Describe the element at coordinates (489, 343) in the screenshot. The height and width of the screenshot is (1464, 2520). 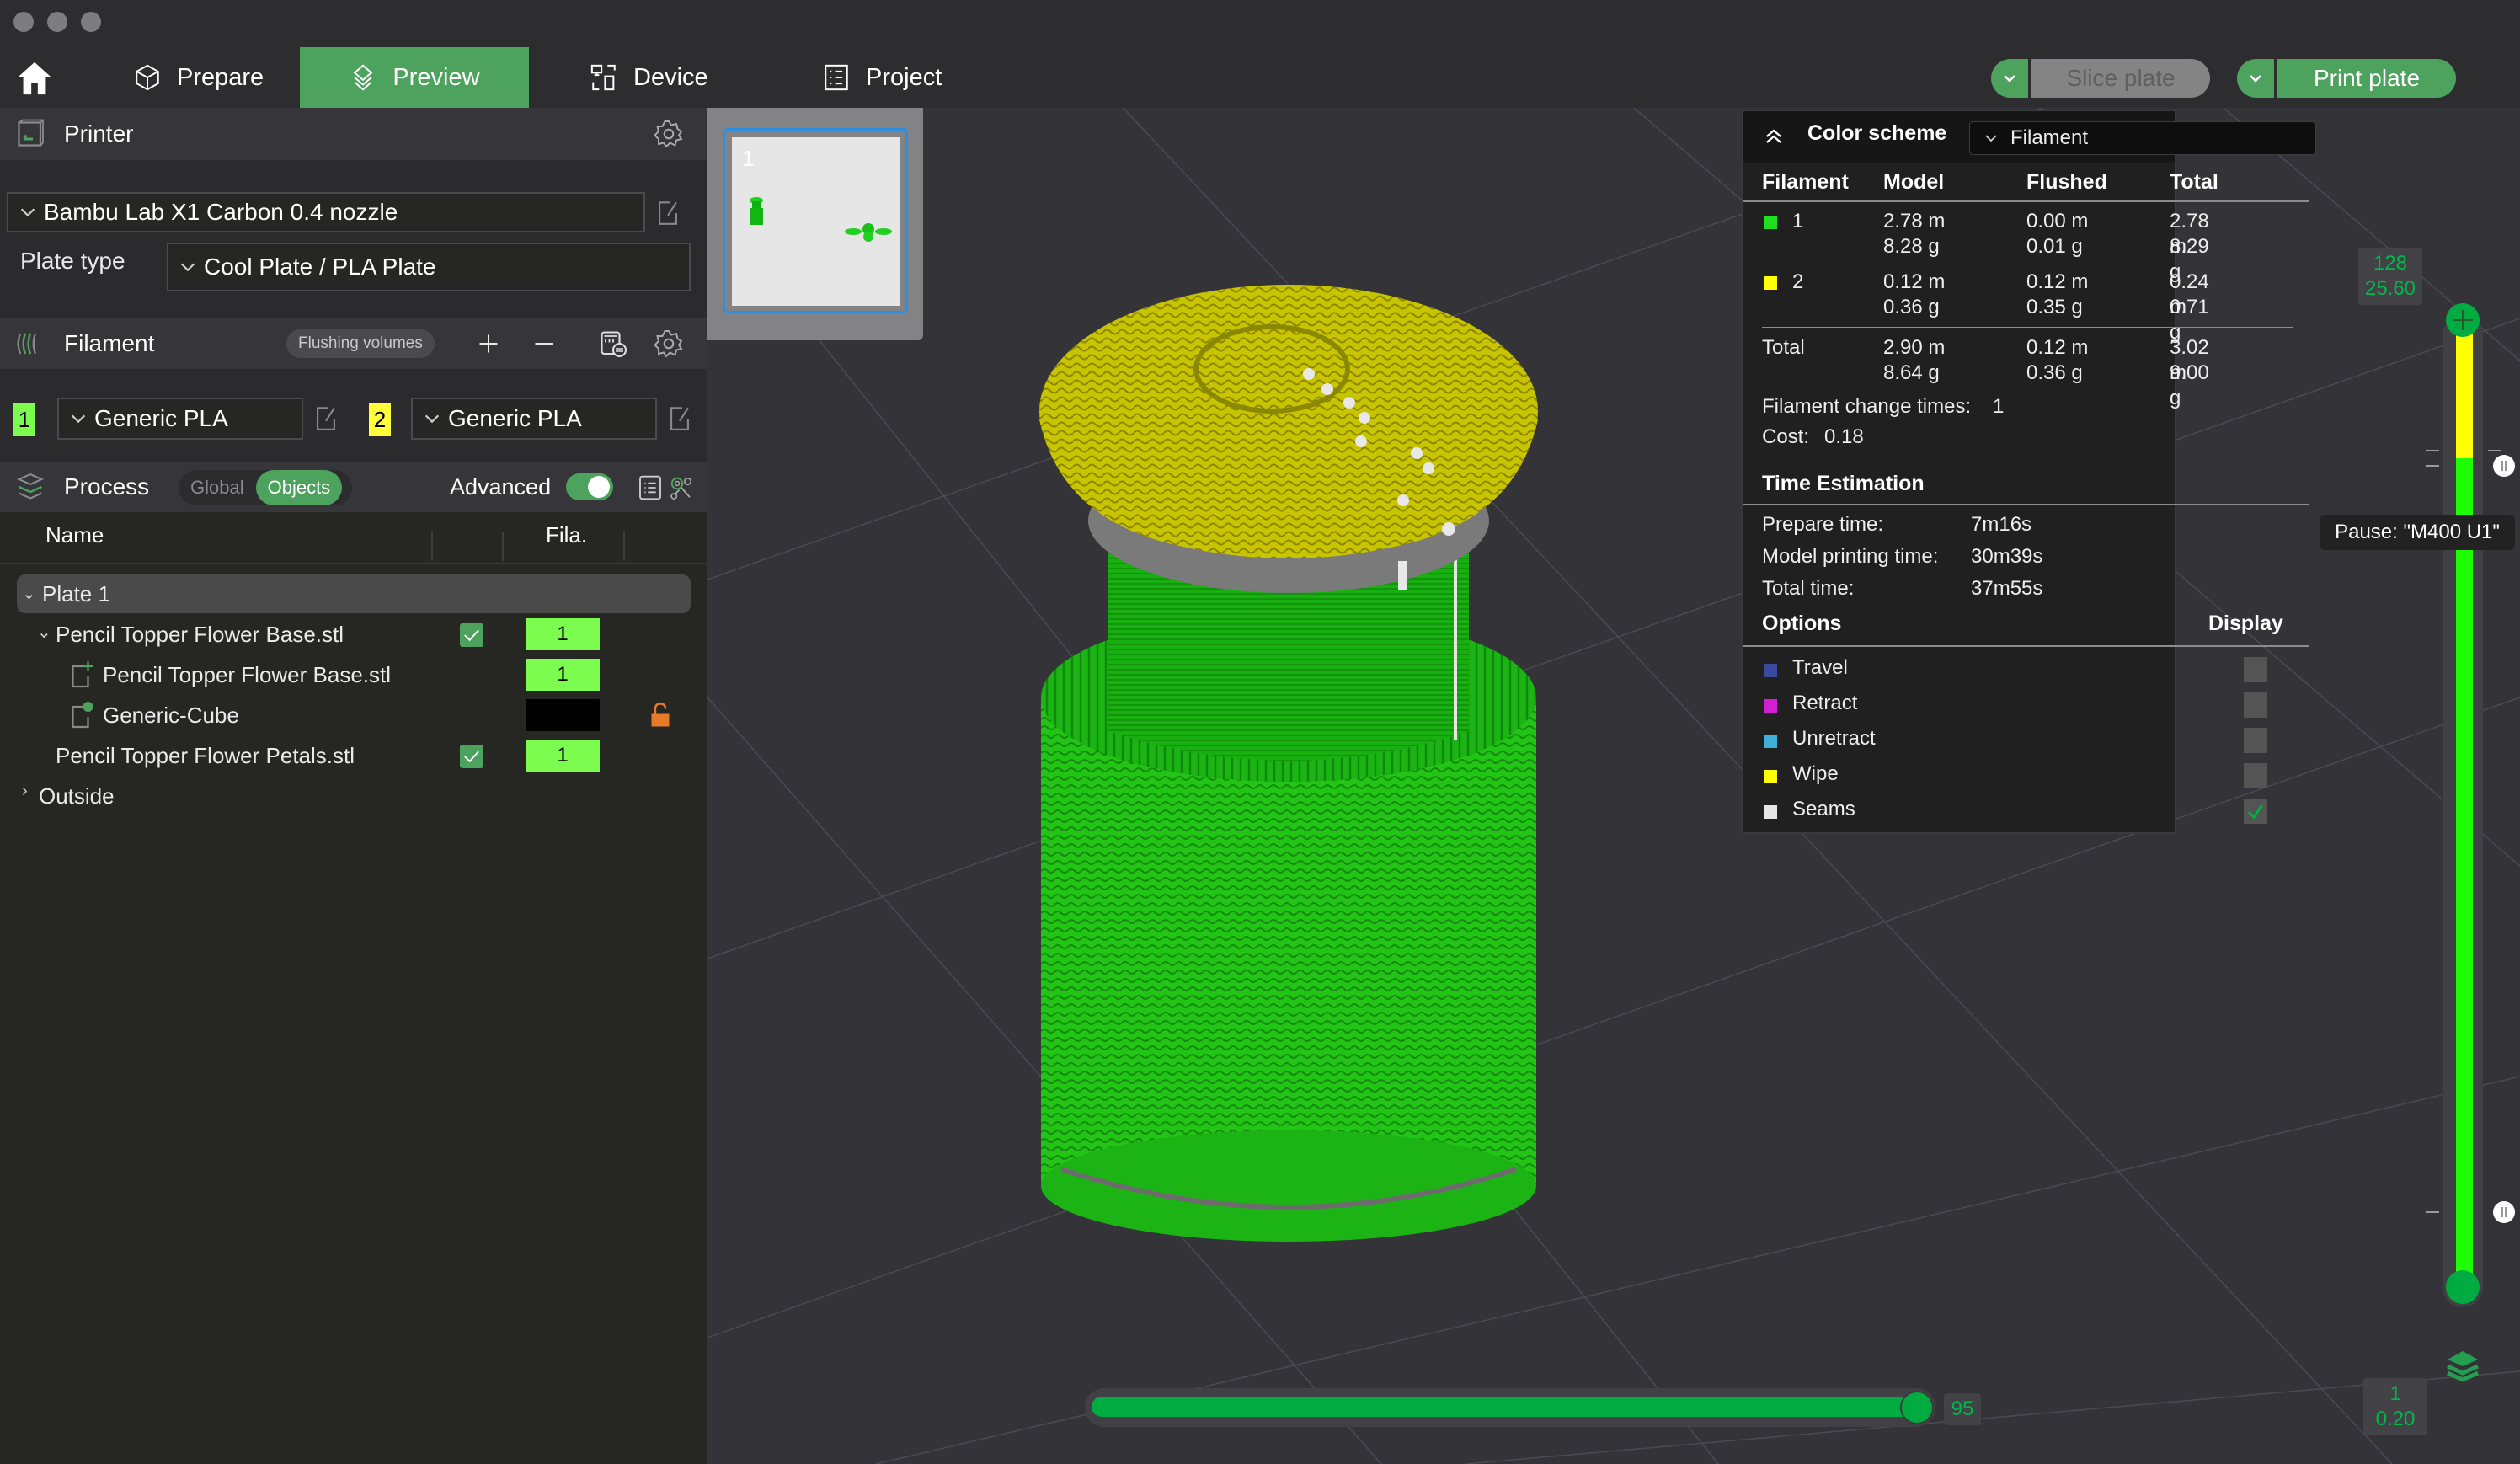
I see `add-filament-icon` at that location.